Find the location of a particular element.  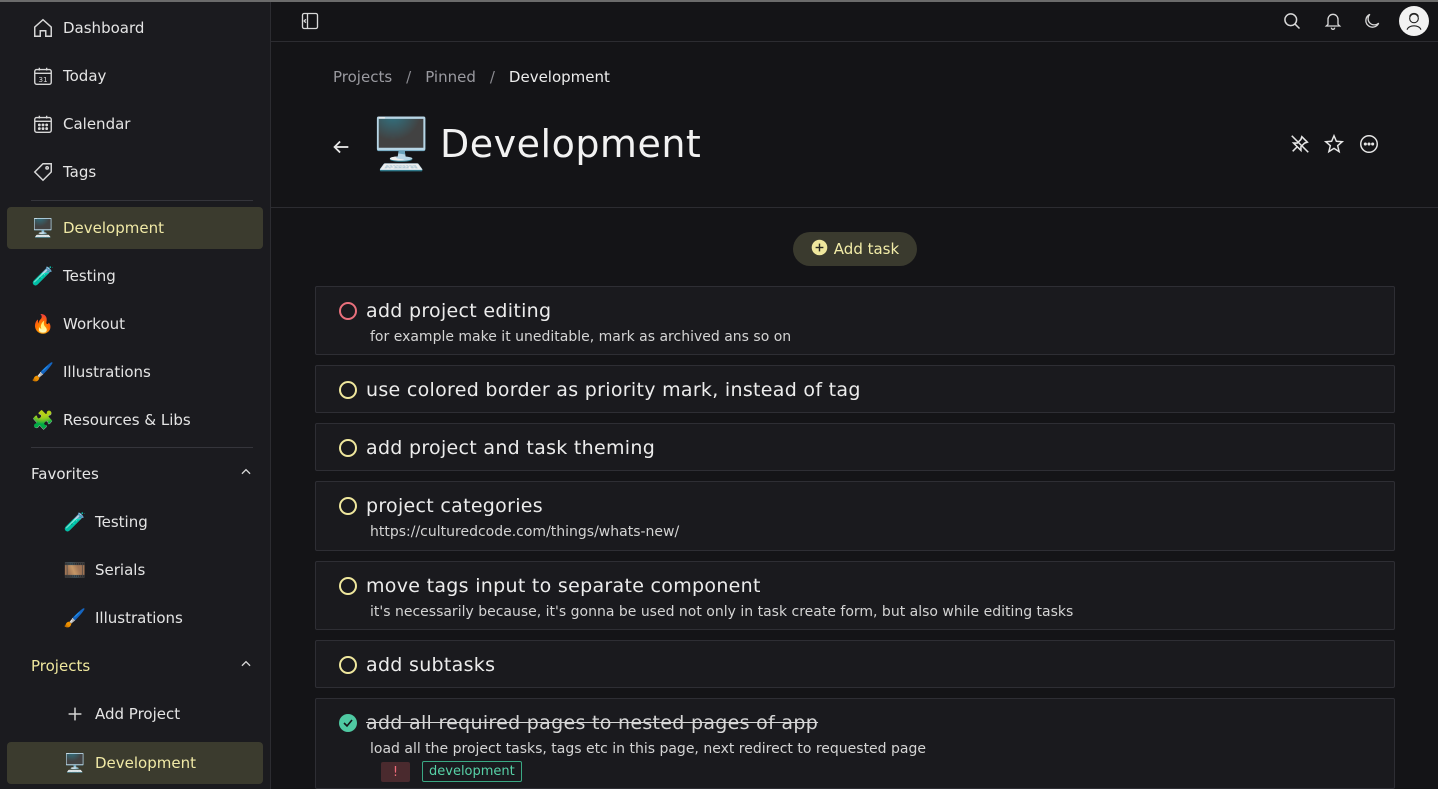

back-arrow-icon is located at coordinates (341, 147).